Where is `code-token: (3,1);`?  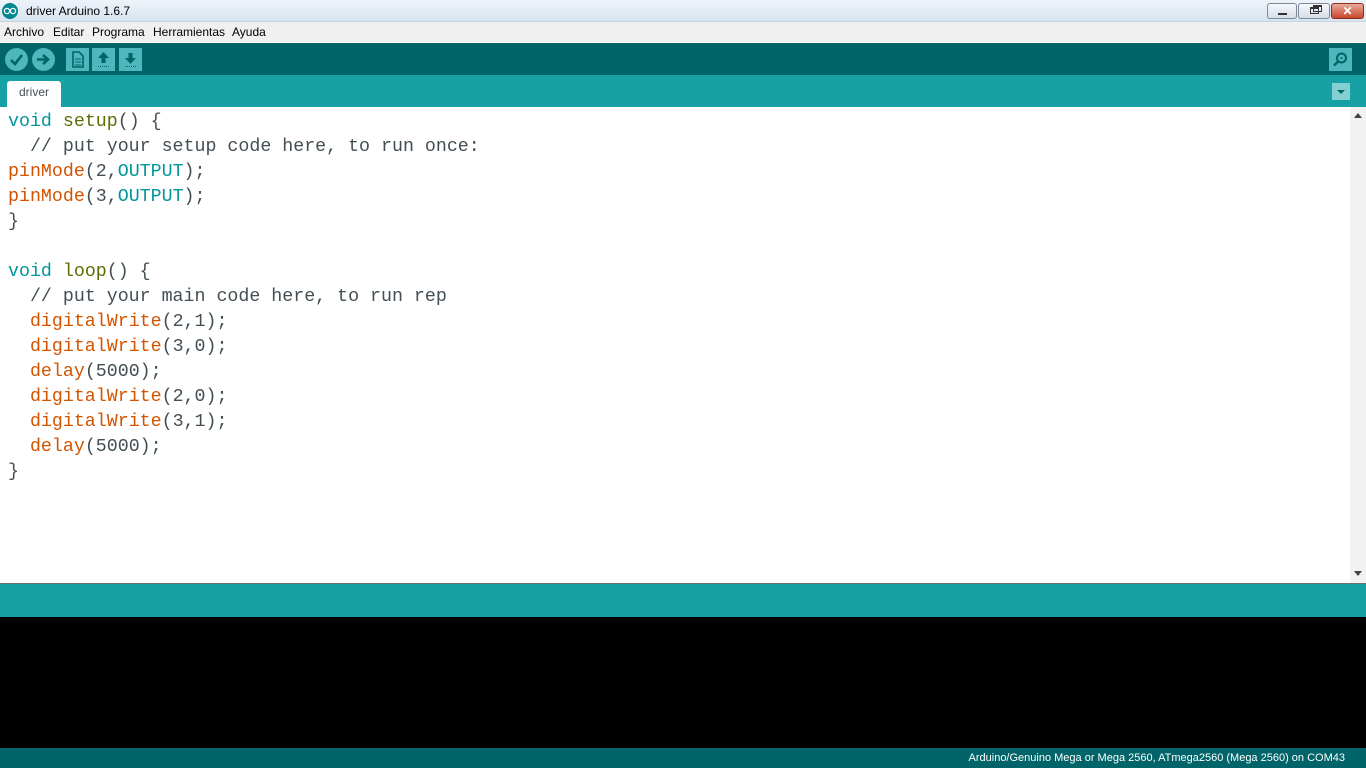 code-token: (3,1); is located at coordinates (194, 422).